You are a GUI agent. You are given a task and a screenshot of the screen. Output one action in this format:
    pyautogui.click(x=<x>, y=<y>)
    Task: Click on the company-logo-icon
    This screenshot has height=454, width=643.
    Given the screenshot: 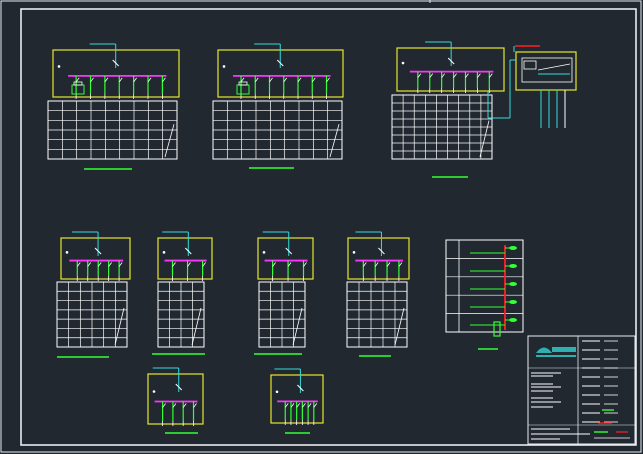 What is the action you would take?
    pyautogui.click(x=556, y=352)
    